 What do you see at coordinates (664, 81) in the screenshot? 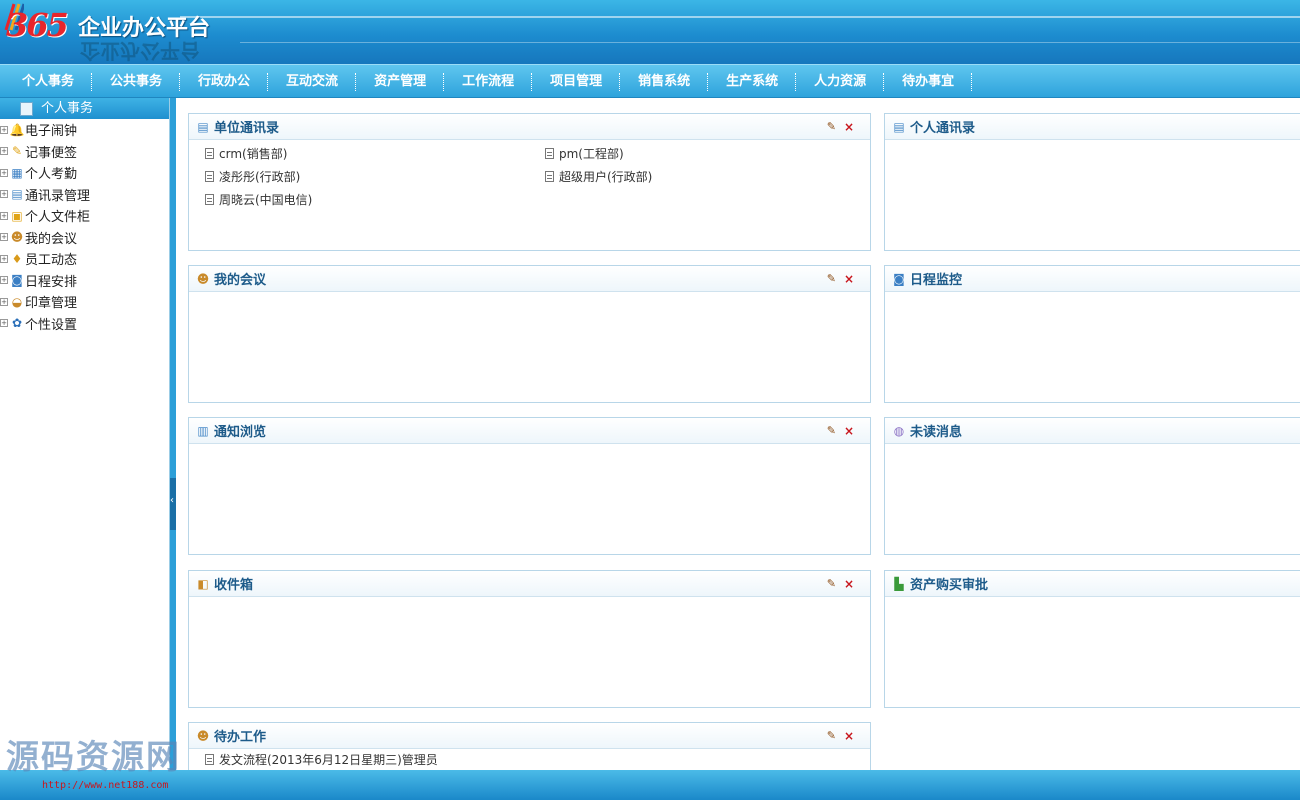
I see `nav-item-sales: 销售系统` at bounding box center [664, 81].